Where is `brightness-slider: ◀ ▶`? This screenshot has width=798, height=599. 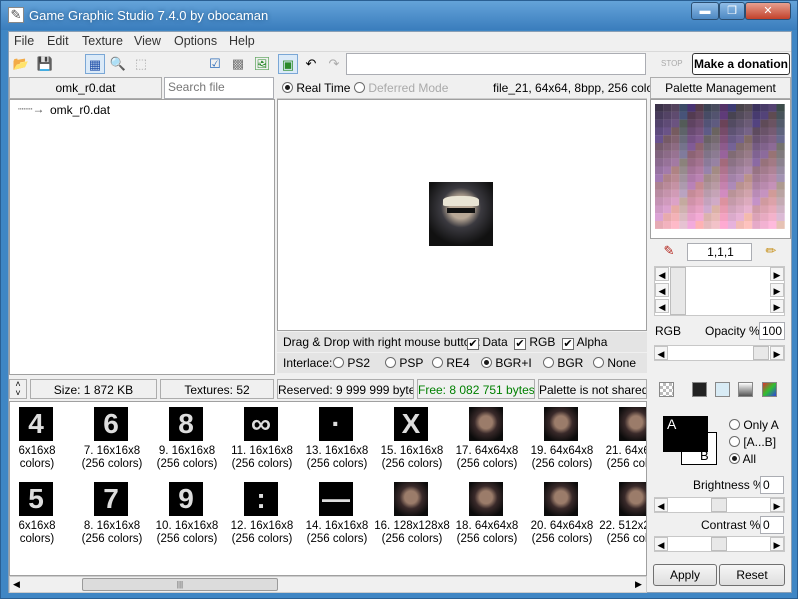
brightness-slider: ◀ ▶ is located at coordinates (719, 505).